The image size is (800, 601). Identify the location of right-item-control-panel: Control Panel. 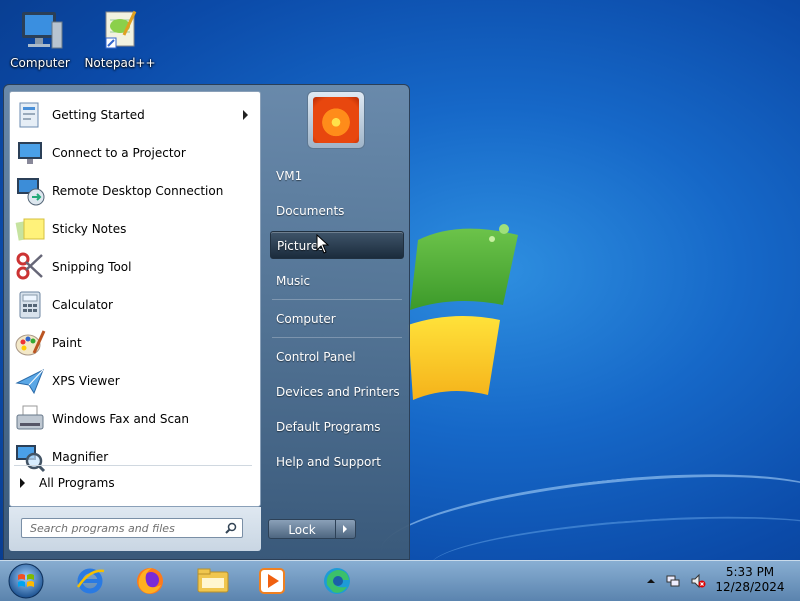
(337, 357).